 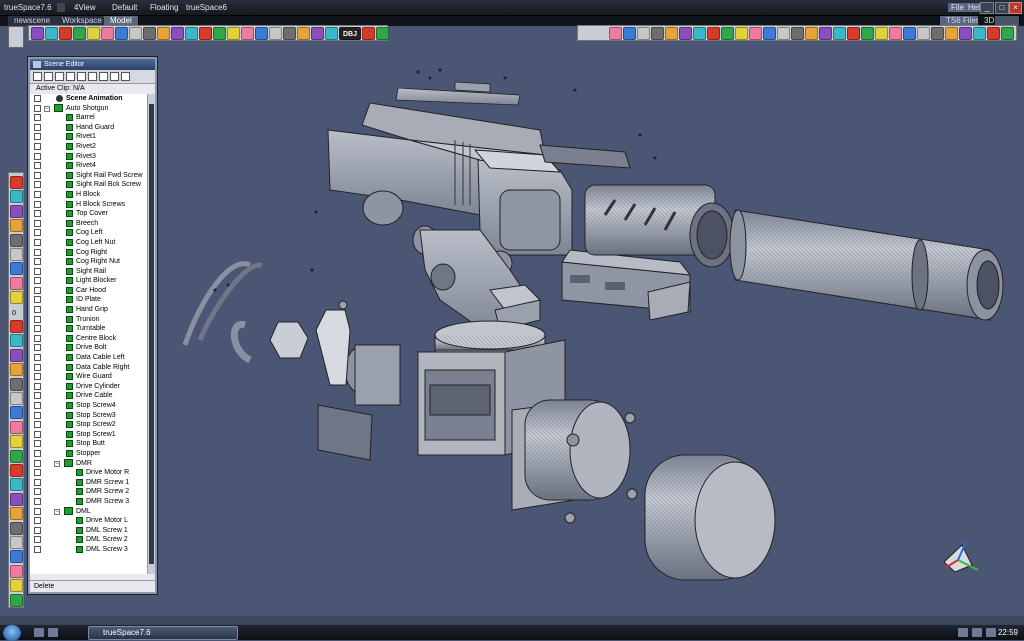 I want to click on scene-tree-item: DMR Screw 2, so click(x=88, y=492).